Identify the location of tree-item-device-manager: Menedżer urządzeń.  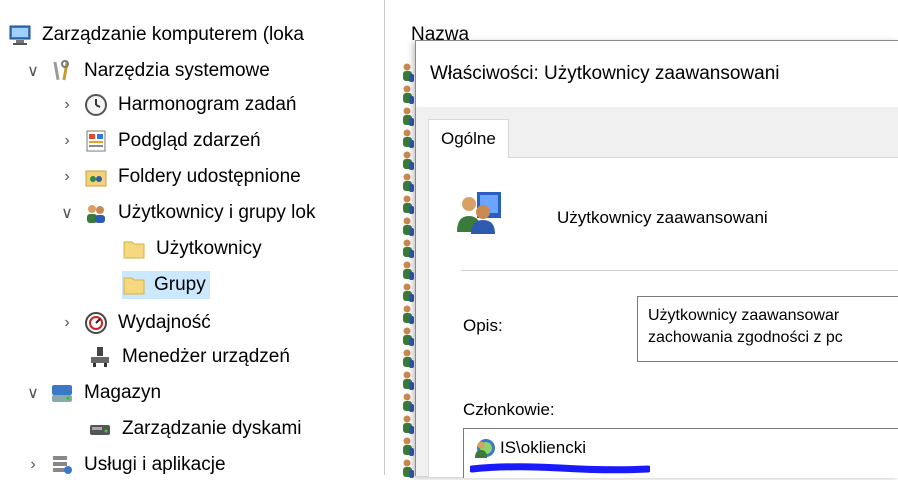
(191, 357).